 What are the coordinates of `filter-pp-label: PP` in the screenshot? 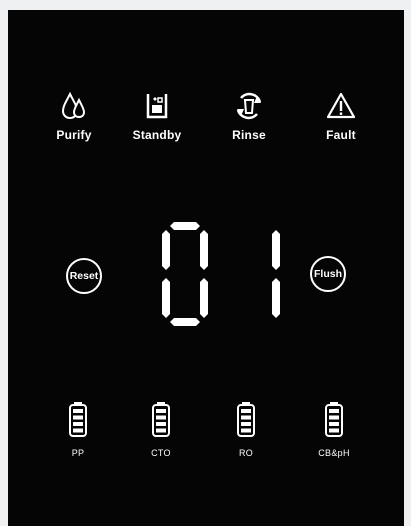 It's located at (78, 453).